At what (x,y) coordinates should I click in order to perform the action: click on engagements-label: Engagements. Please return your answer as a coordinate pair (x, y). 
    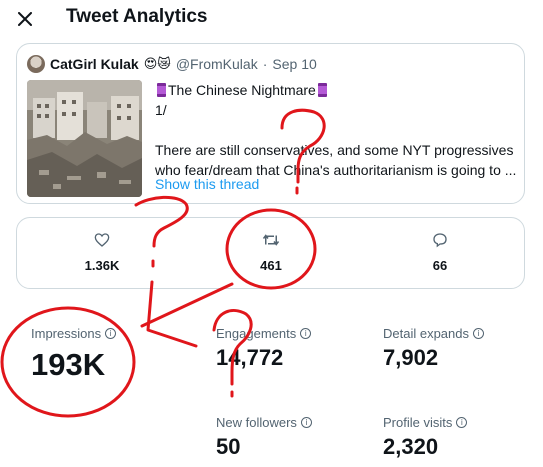
    Looking at the image, I should click on (256, 333).